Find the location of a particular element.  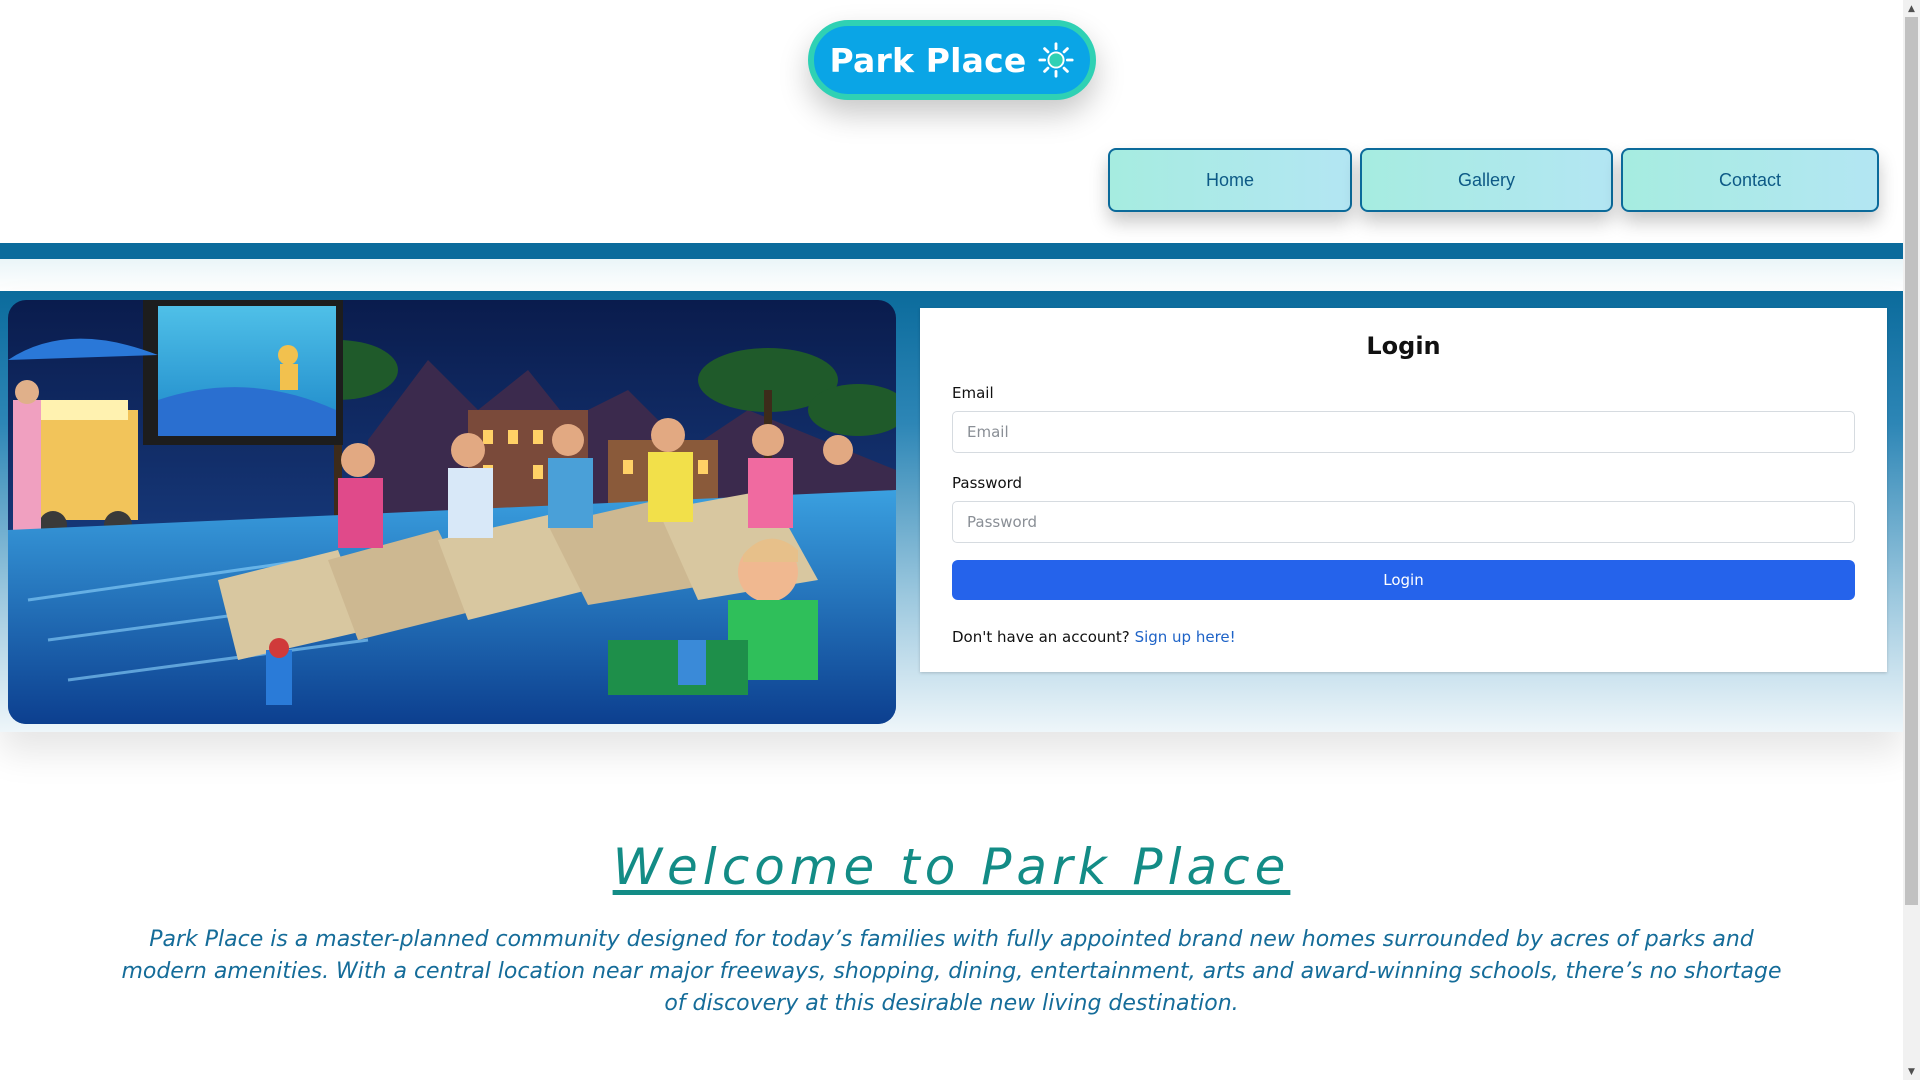

signup-line: Don't have an account? Sign up here! is located at coordinates (1094, 637).